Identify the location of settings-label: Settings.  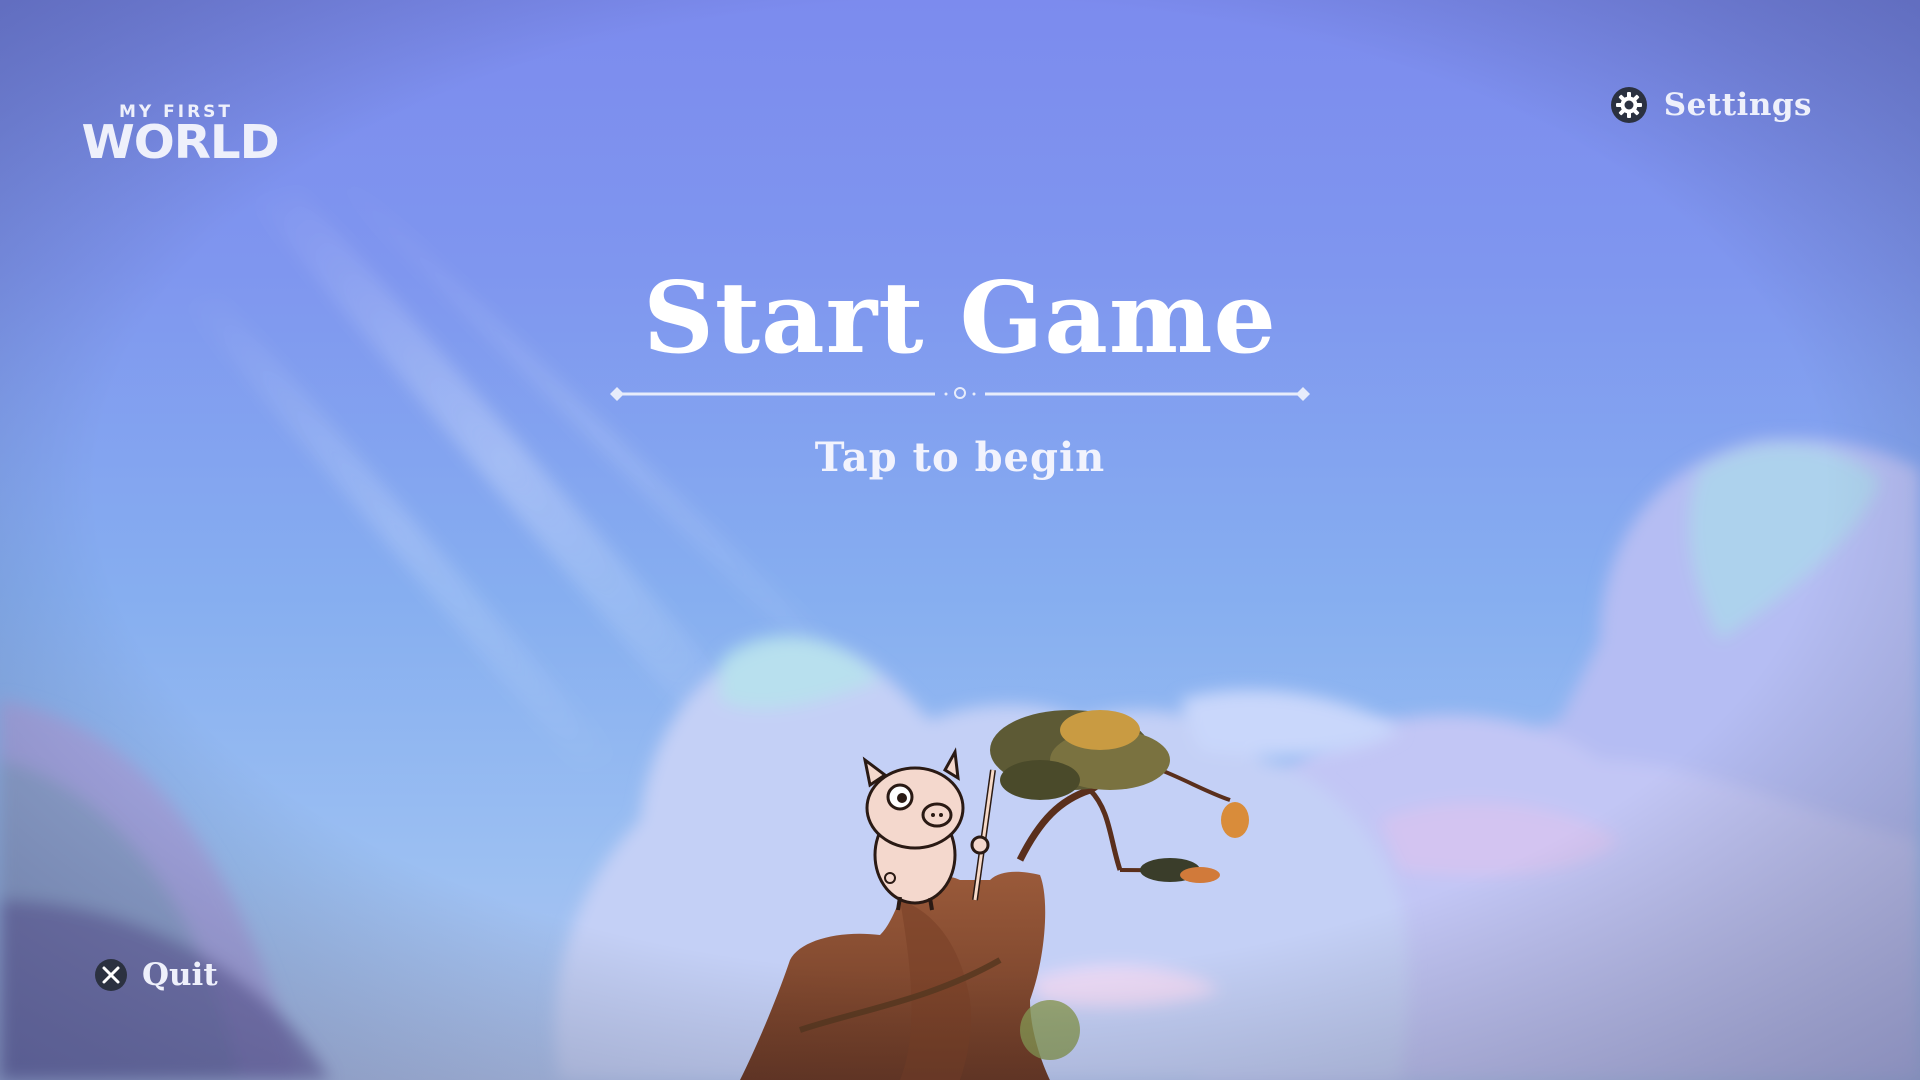
(1737, 105).